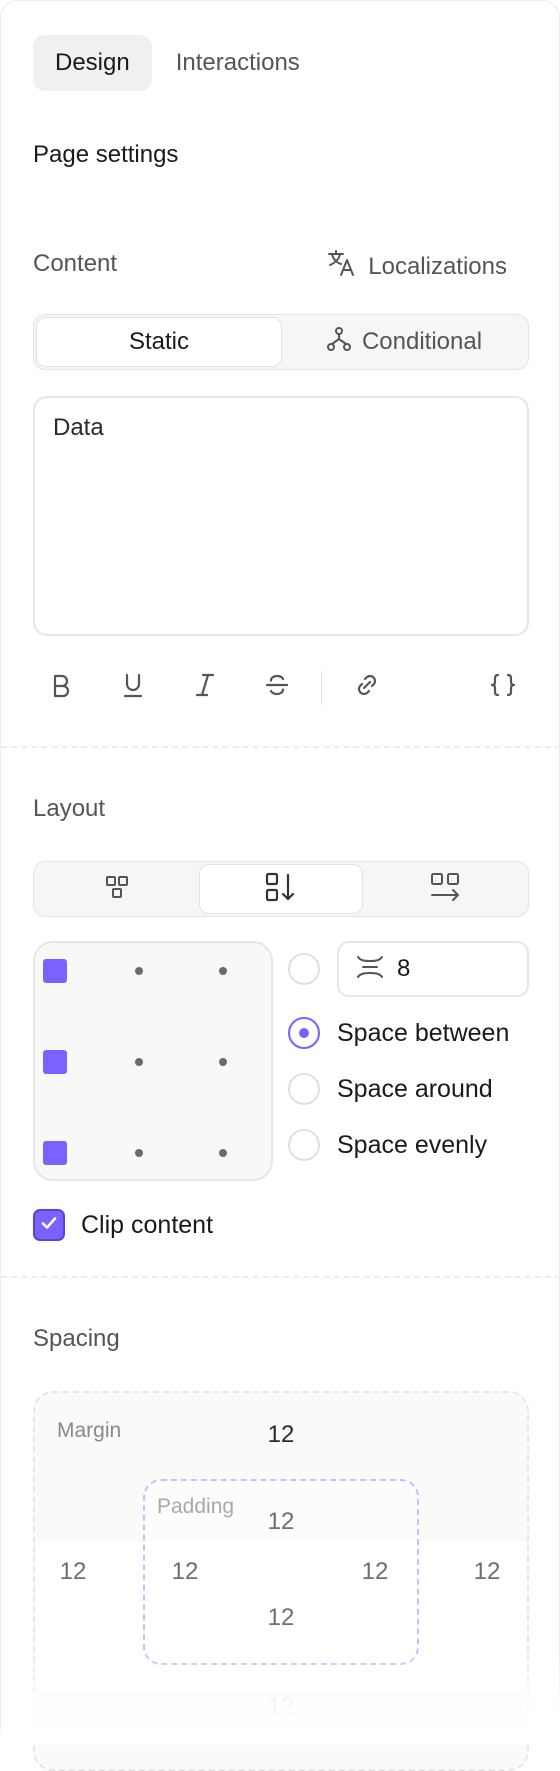 The image size is (560, 1771). Describe the element at coordinates (76, 1338) in the screenshot. I see `spacing-section-label: Spacing` at that location.